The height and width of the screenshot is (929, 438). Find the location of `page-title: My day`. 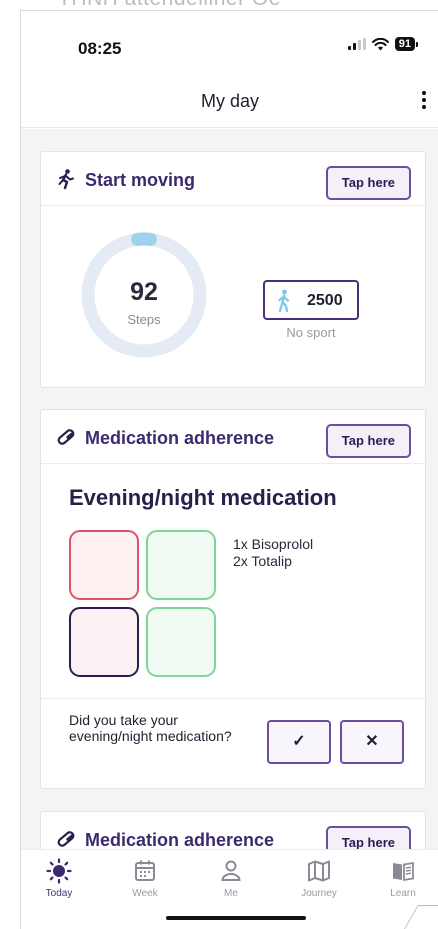

page-title: My day is located at coordinates (230, 101).